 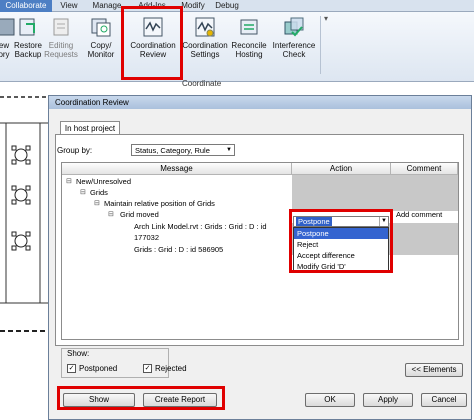 I want to click on tree-row-new-unresolved: ⊟ New/Unresolved, so click(x=260, y=182).